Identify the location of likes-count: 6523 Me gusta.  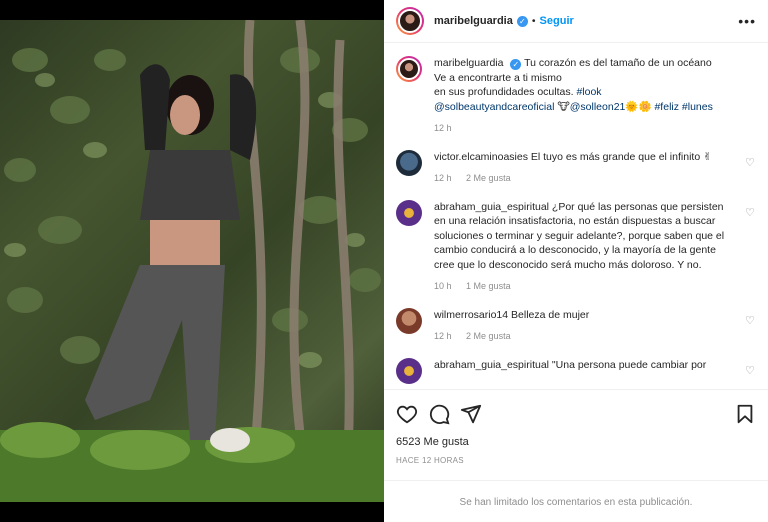
(576, 442).